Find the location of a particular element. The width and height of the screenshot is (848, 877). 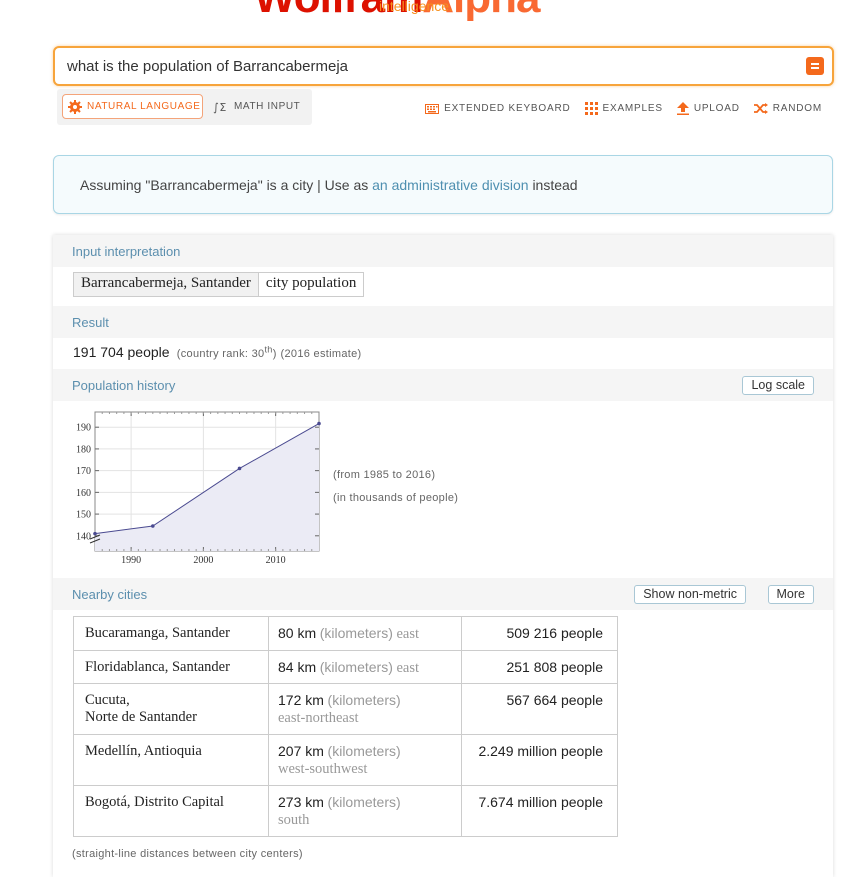

population-value: 509 216 people is located at coordinates (554, 633).